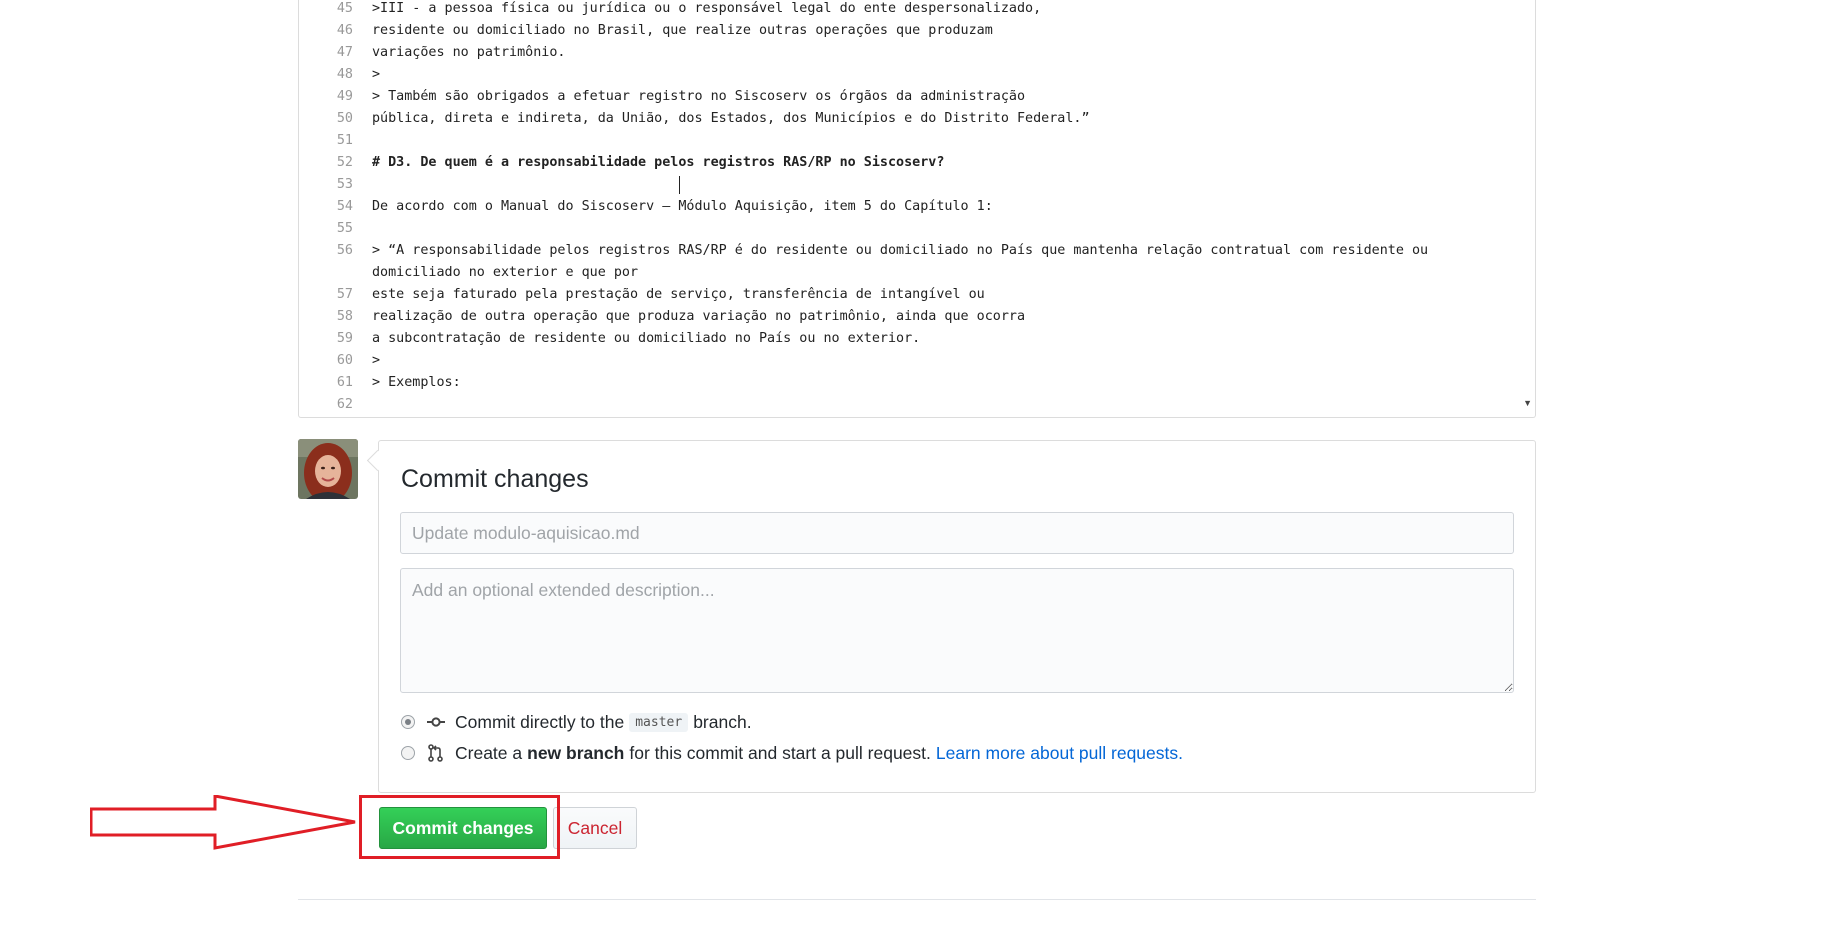 This screenshot has height=930, width=1836. I want to click on annotation-highlight-box, so click(459, 827).